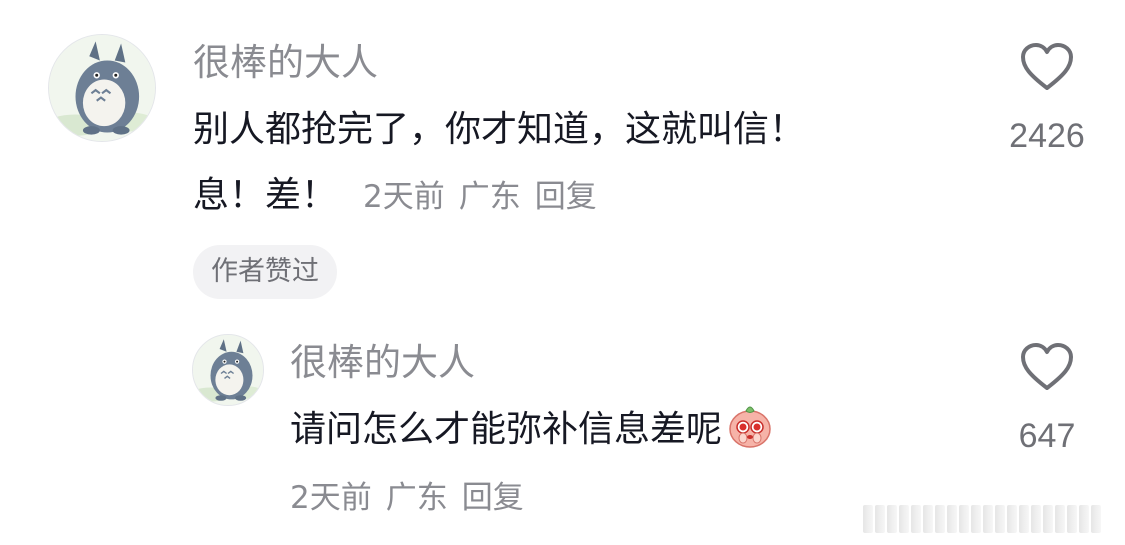  What do you see at coordinates (265, 195) in the screenshot?
I see `comment-text-line-2: 息！差！` at bounding box center [265, 195].